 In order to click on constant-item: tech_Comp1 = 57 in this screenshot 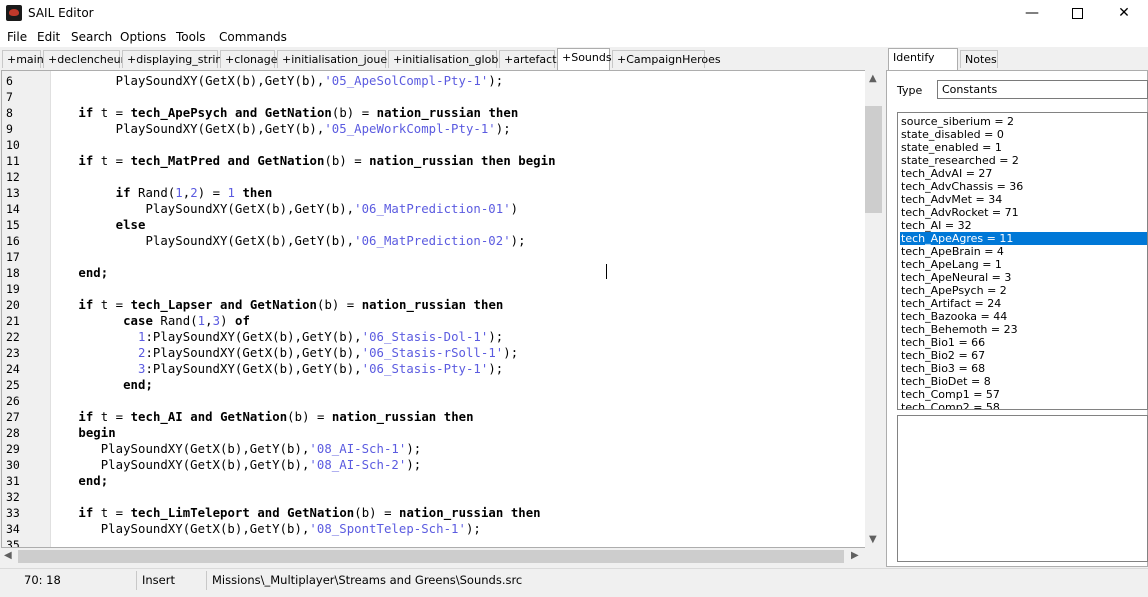, I will do `click(1023, 394)`.